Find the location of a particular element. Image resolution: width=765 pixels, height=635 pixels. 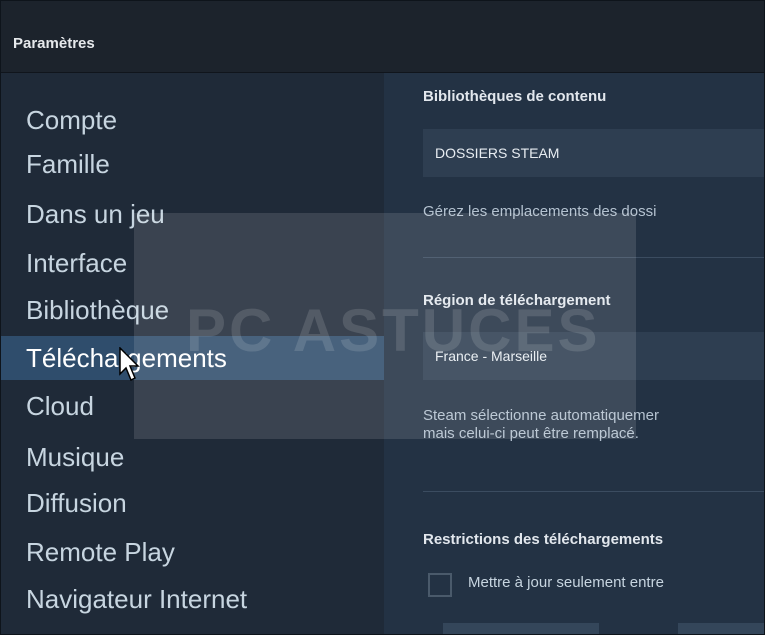

steam-folders-button: DOSSIERS STEAM is located at coordinates (593, 153).